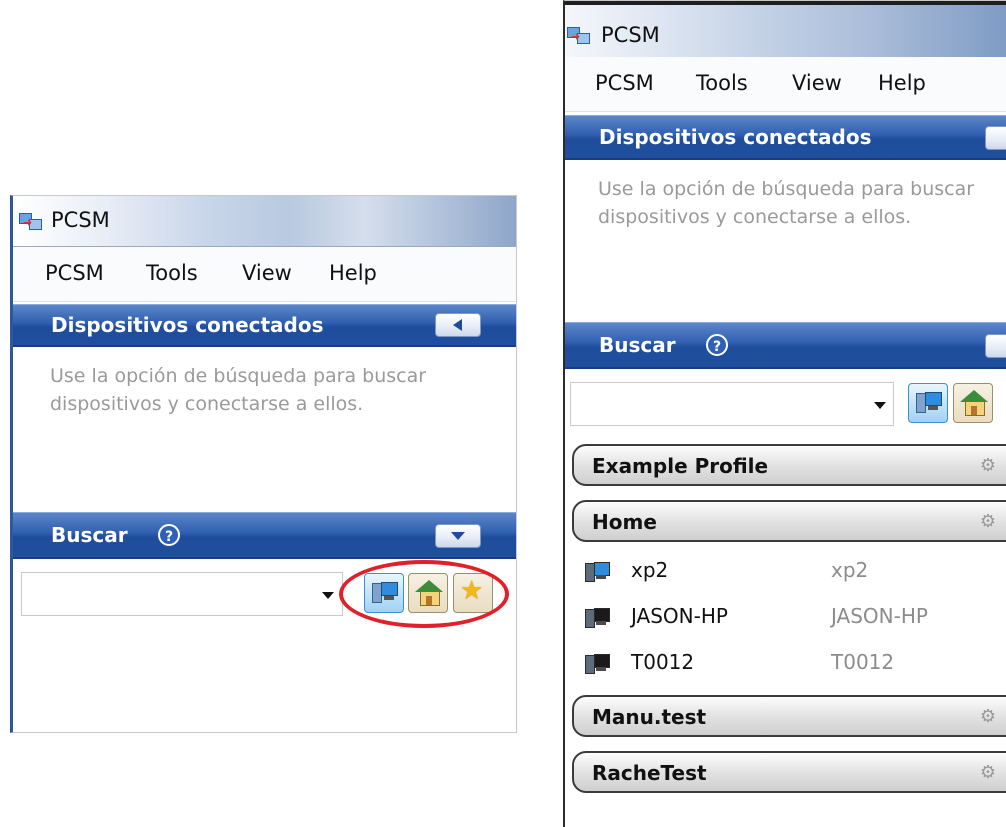  I want to click on scan-network-button, so click(928, 403).